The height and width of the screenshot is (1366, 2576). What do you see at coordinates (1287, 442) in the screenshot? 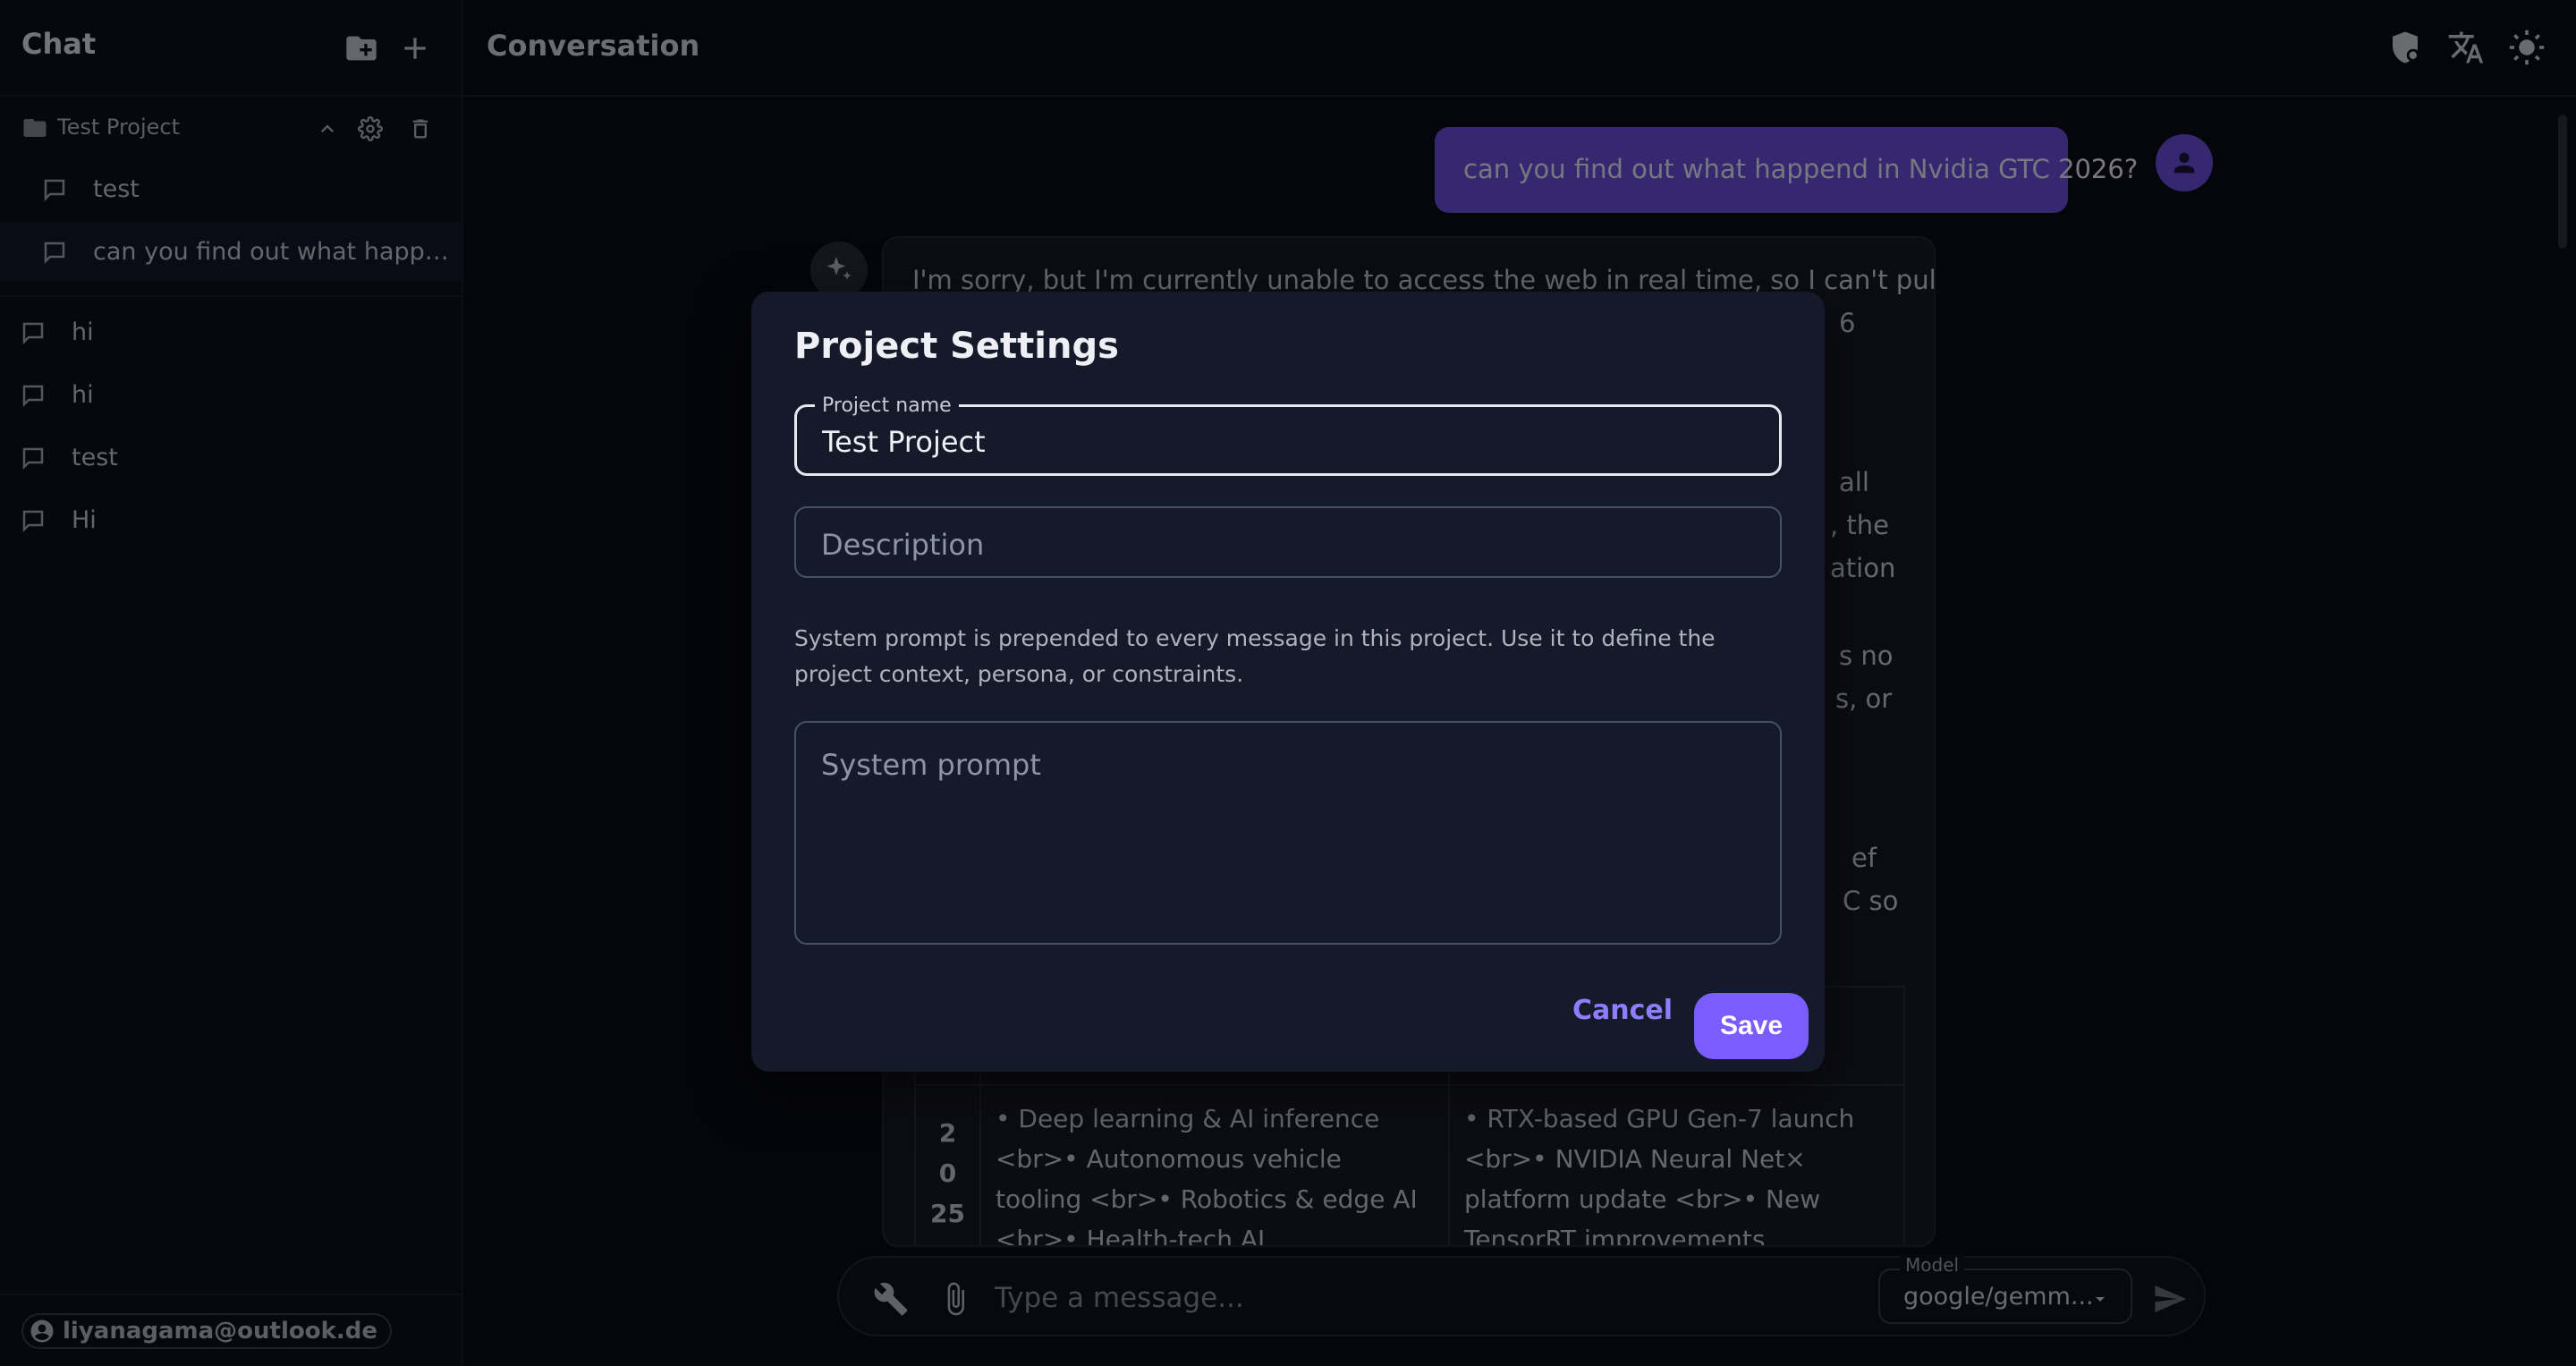
I see `project-name-input` at bounding box center [1287, 442].